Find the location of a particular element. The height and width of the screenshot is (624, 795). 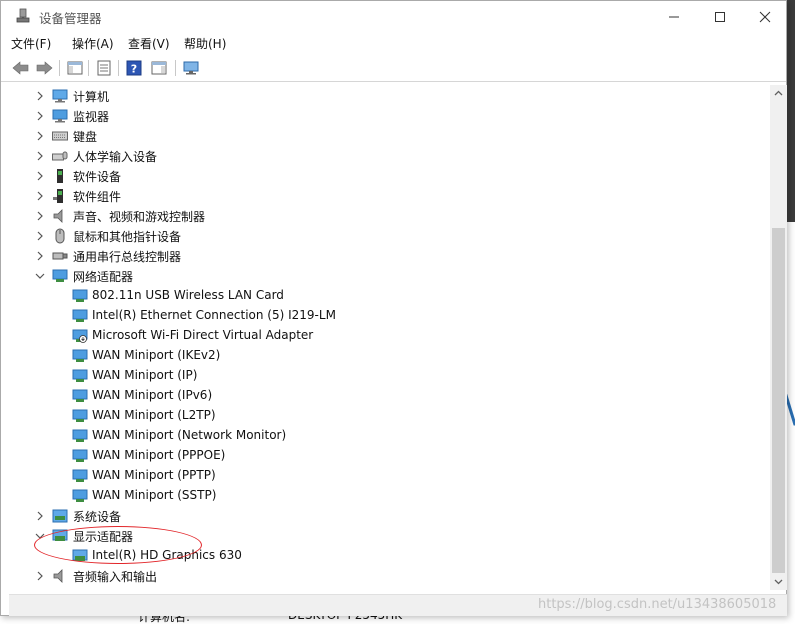

menu-action: 操作(A) is located at coordinates (93, 43).